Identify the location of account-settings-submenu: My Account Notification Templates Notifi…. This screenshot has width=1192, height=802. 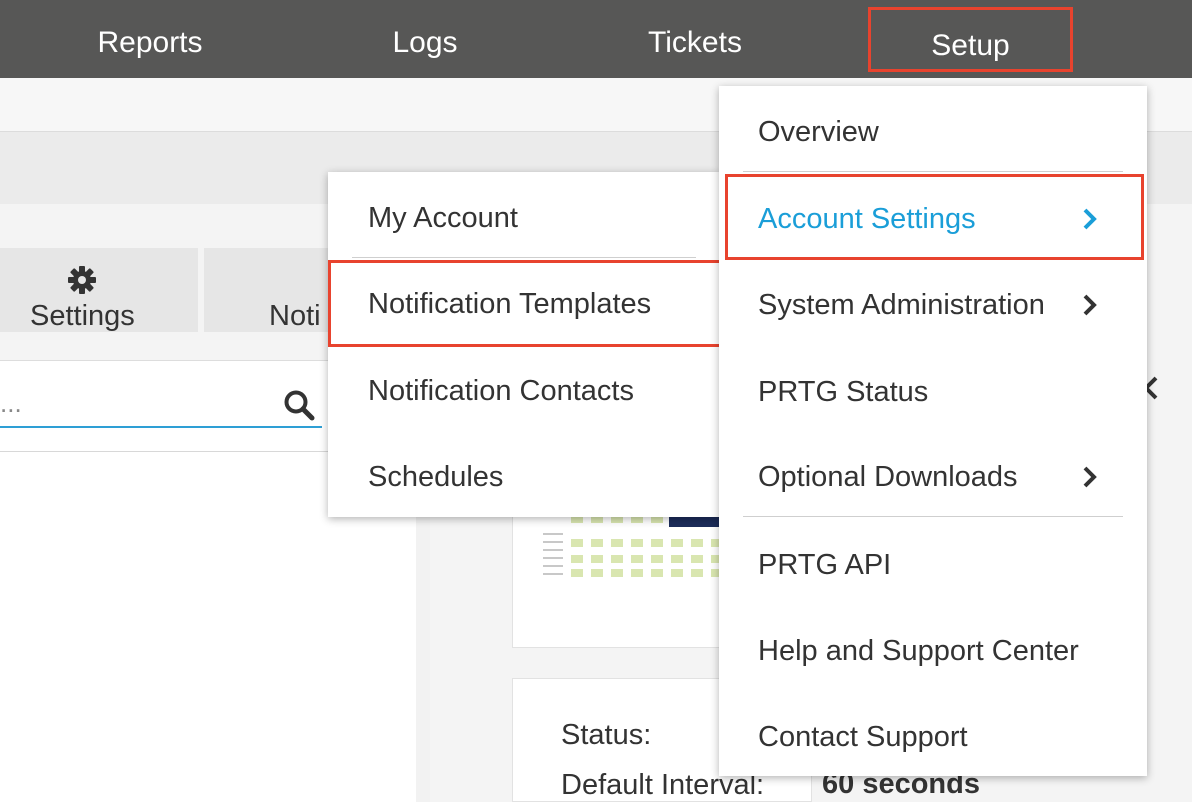
(525, 344).